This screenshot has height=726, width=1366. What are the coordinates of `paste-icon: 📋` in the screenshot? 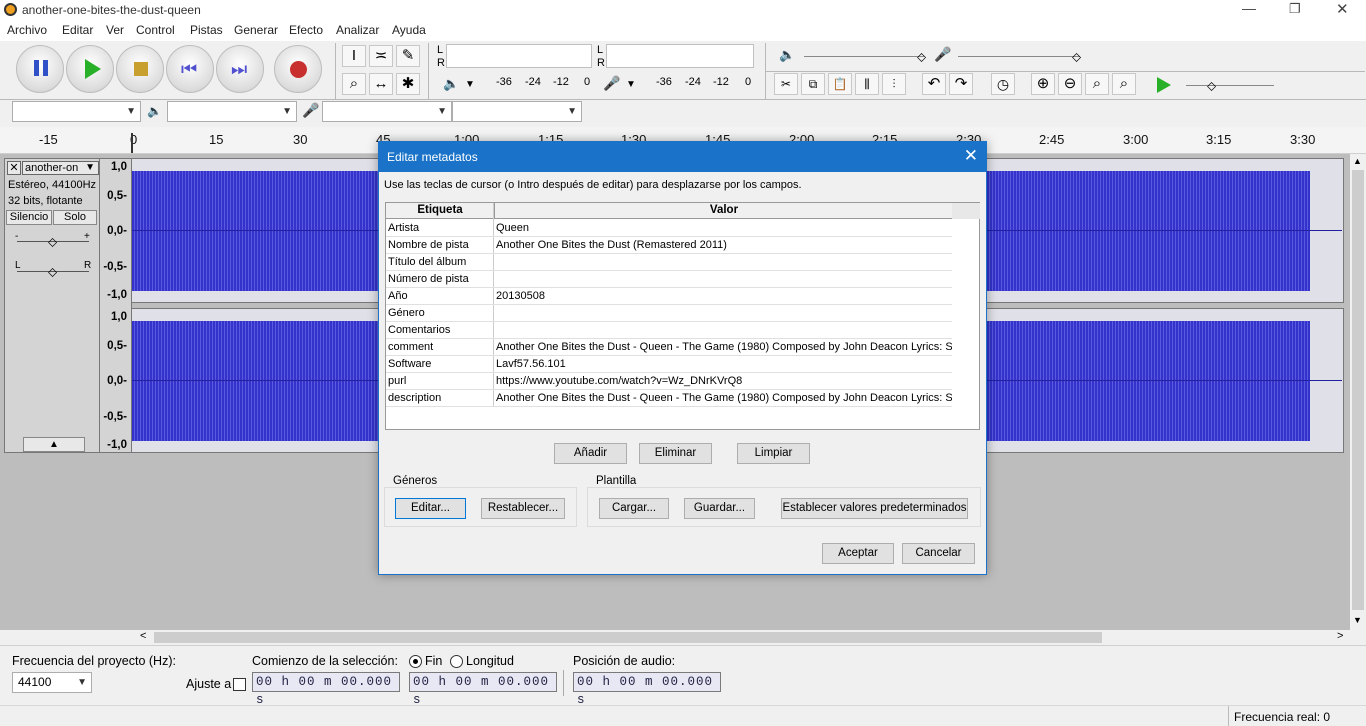 It's located at (840, 84).